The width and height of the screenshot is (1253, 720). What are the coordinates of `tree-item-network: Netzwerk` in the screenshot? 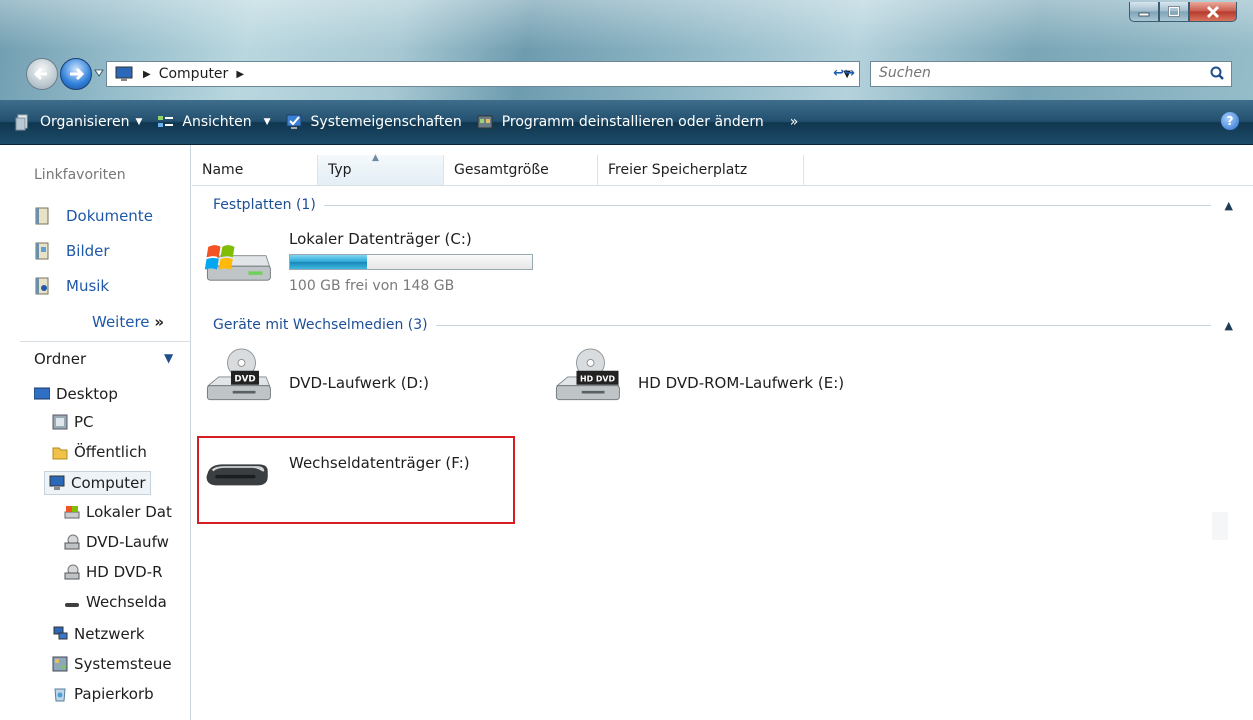 It's located at (98, 634).